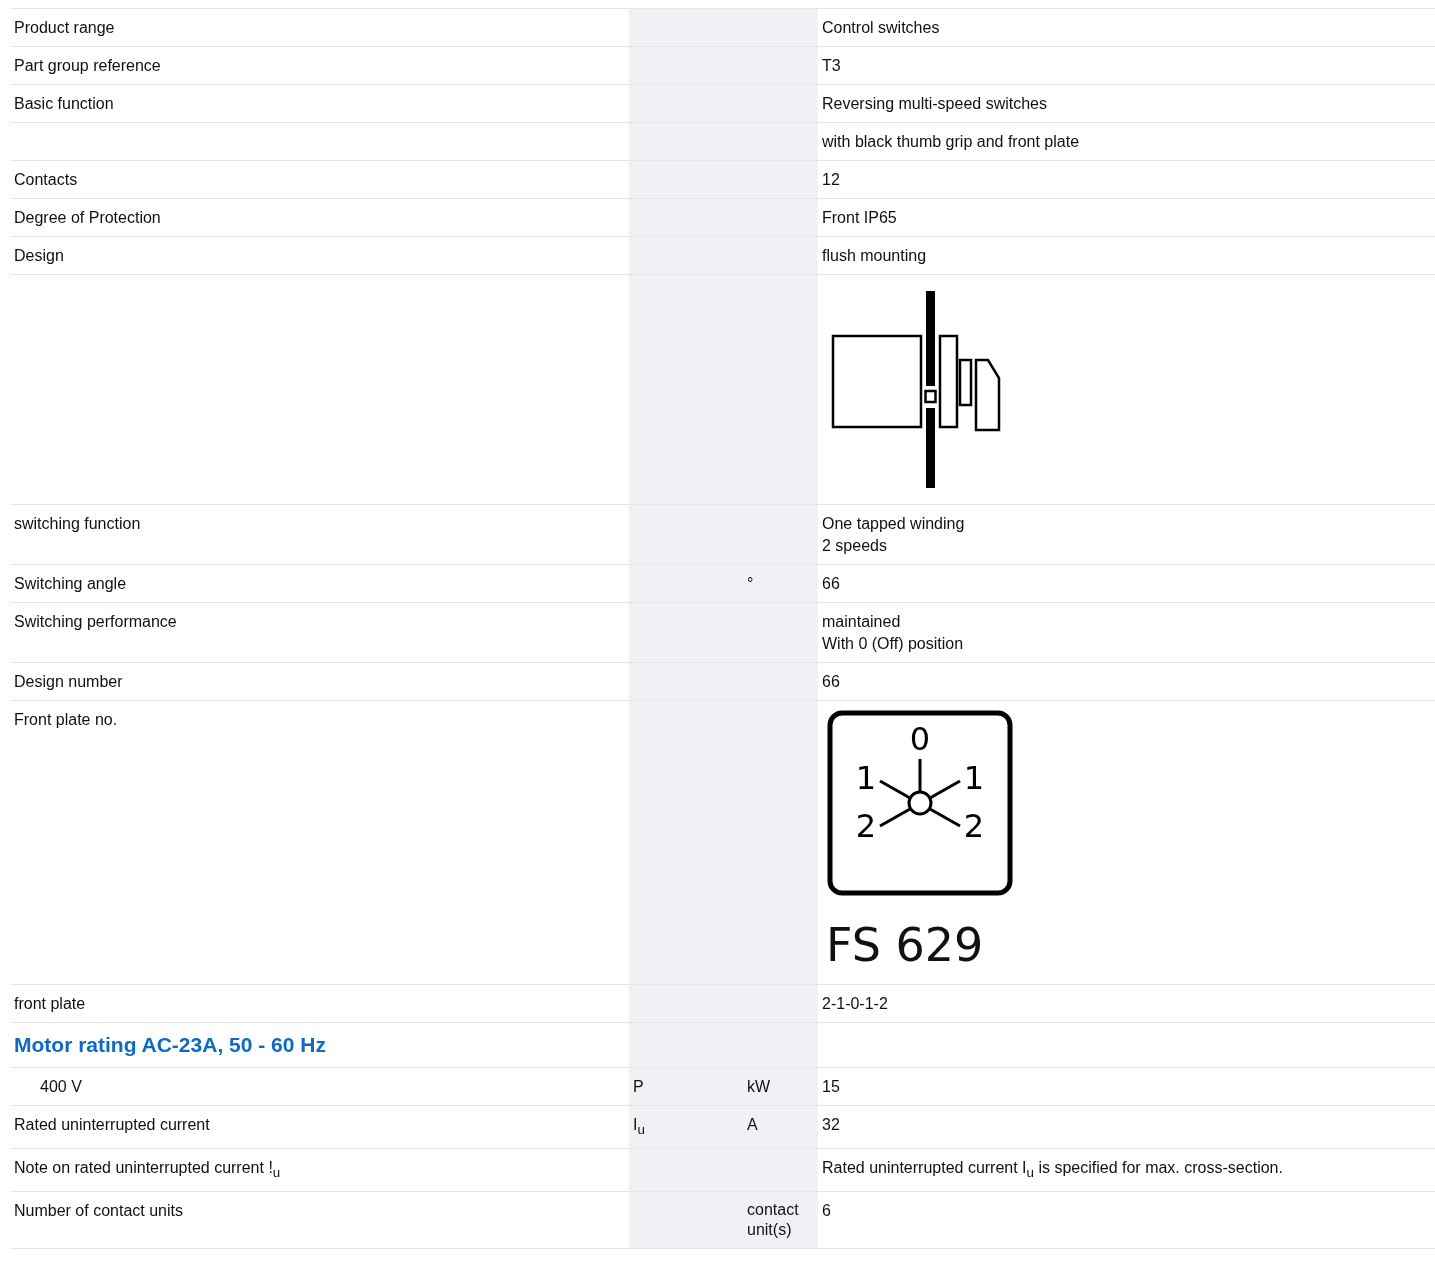  I want to click on property-label: Product range, so click(64, 28).